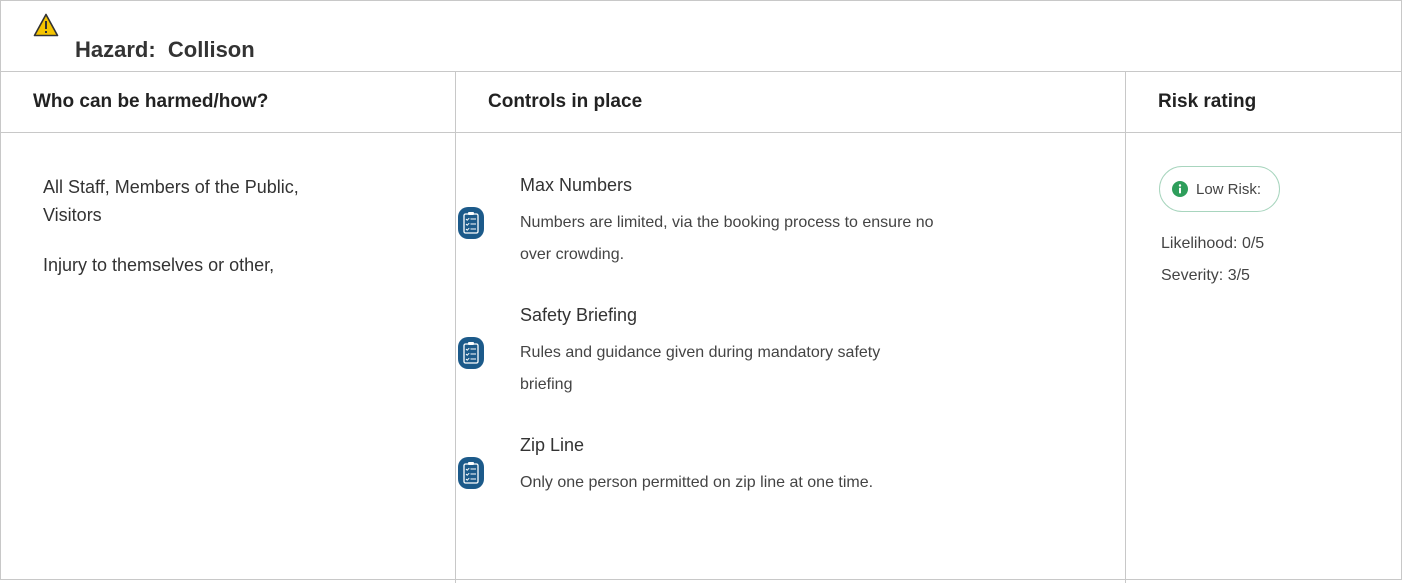 This screenshot has height=583, width=1404. I want to click on warning-triangle-icon, so click(46, 25).